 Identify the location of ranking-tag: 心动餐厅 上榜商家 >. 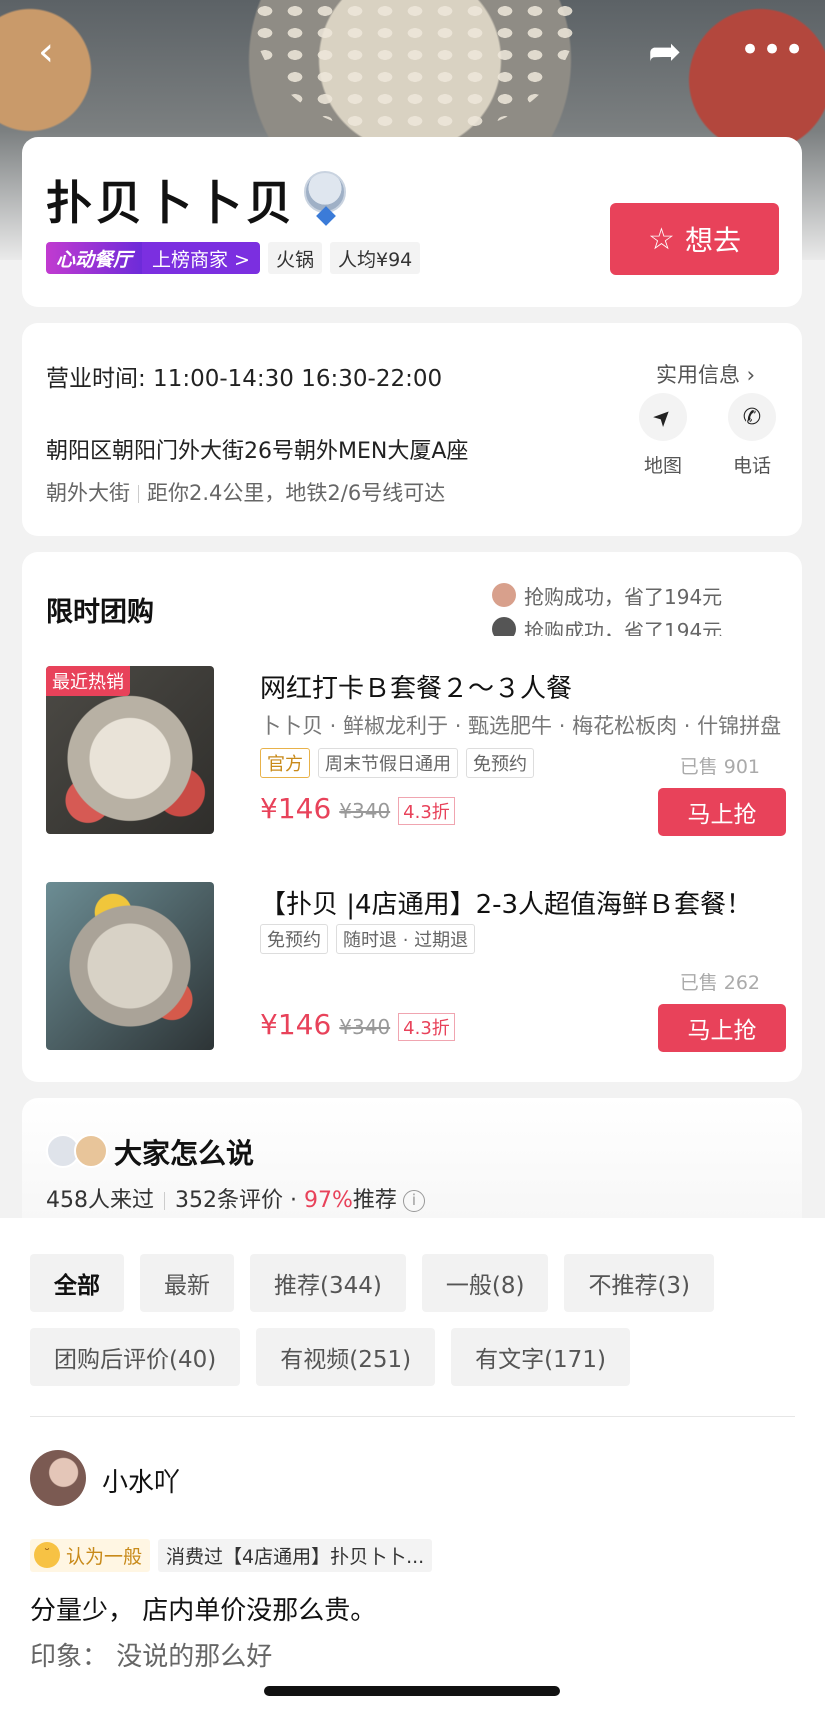
(153, 258).